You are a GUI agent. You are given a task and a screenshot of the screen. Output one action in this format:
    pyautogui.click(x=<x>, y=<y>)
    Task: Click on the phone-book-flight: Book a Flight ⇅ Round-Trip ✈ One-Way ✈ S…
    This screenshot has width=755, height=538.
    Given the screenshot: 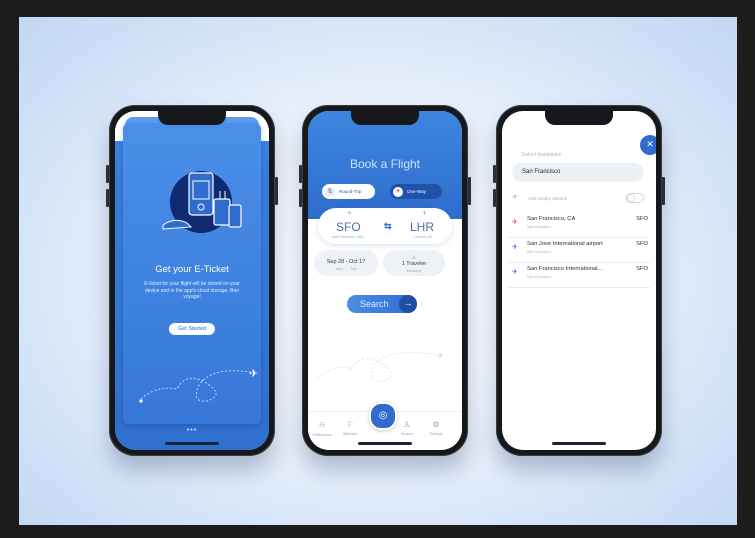 What is the action you would take?
    pyautogui.click(x=385, y=280)
    